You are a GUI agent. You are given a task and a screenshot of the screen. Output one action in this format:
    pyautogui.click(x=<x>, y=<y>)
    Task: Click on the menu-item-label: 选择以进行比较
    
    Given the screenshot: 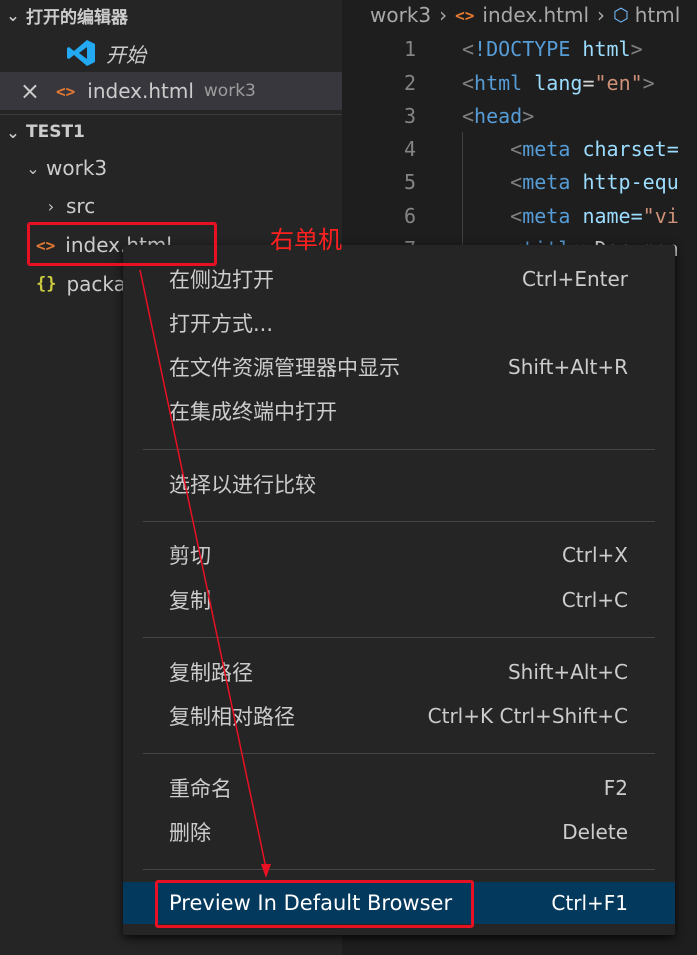 What is the action you would take?
    pyautogui.click(x=242, y=485)
    